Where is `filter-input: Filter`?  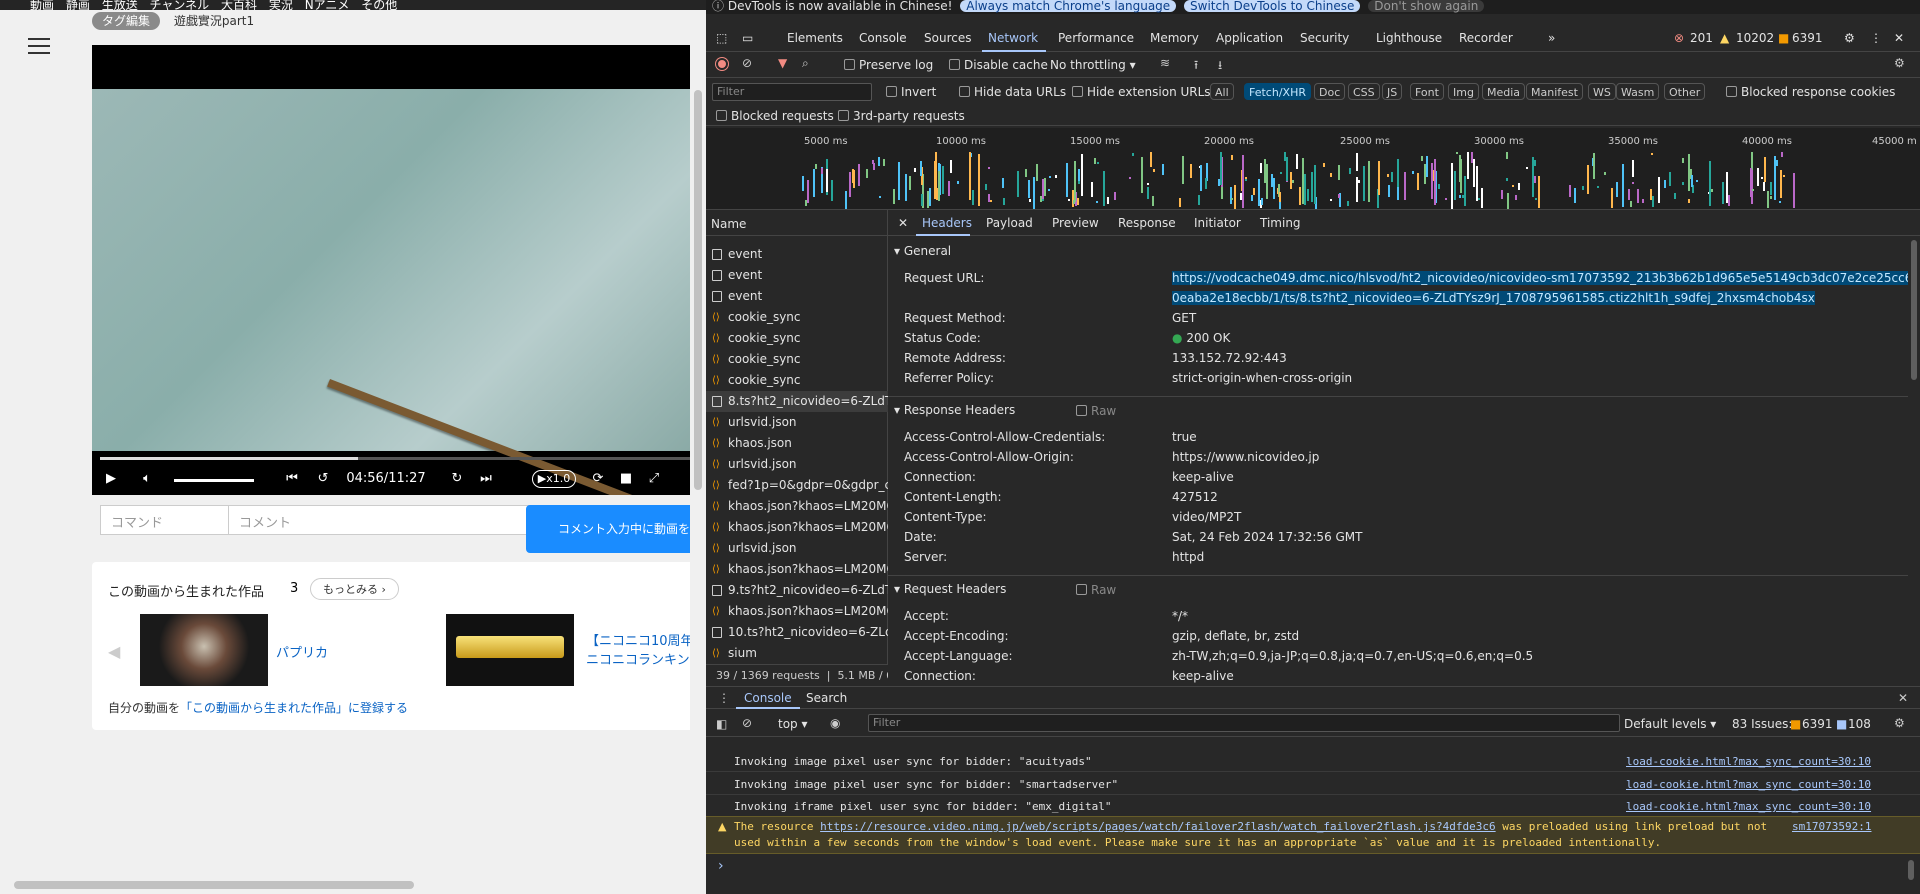 filter-input: Filter is located at coordinates (792, 92).